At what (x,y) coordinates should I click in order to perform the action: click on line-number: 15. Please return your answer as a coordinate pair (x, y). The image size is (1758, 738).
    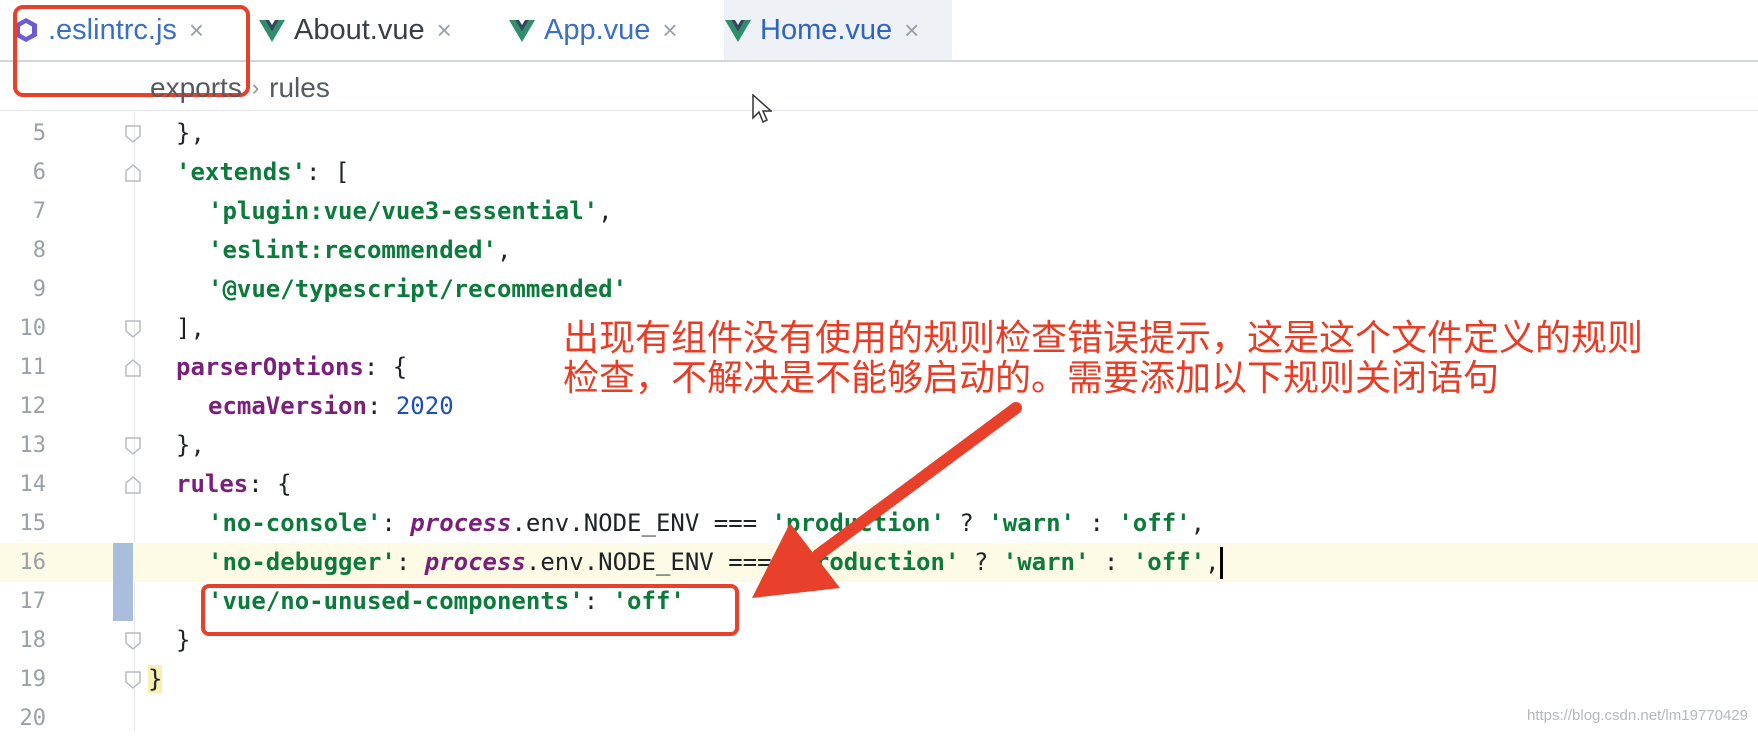
    Looking at the image, I should click on (33, 523).